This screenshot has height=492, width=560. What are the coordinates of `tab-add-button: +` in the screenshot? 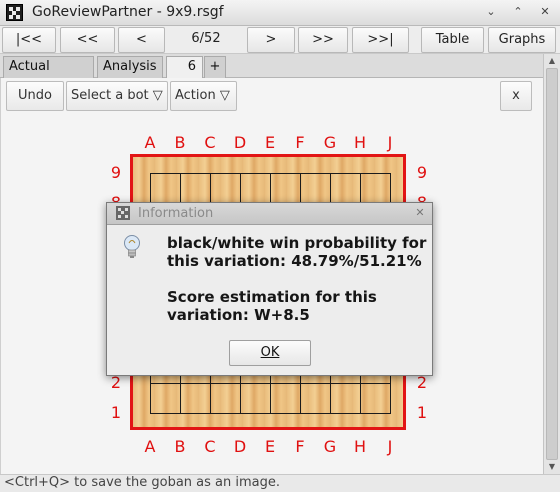 It's located at (215, 67).